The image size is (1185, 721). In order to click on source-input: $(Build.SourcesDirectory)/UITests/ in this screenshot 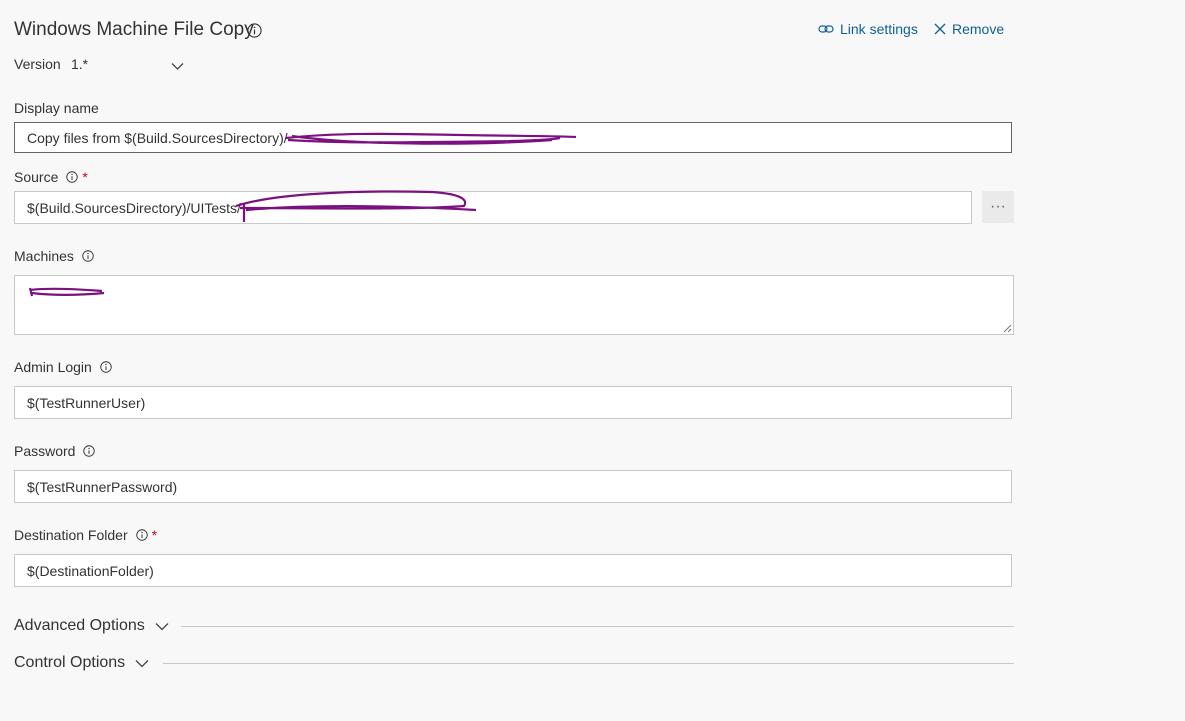, I will do `click(493, 207)`.